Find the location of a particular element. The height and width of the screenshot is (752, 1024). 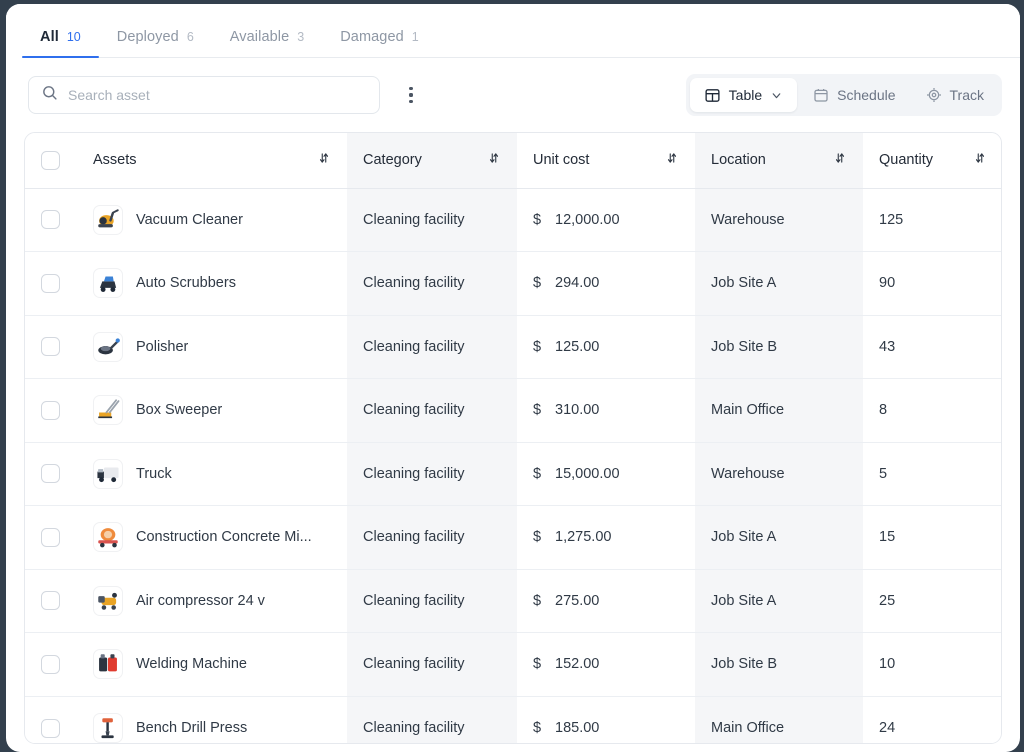

tab-label: Damaged is located at coordinates (372, 37).